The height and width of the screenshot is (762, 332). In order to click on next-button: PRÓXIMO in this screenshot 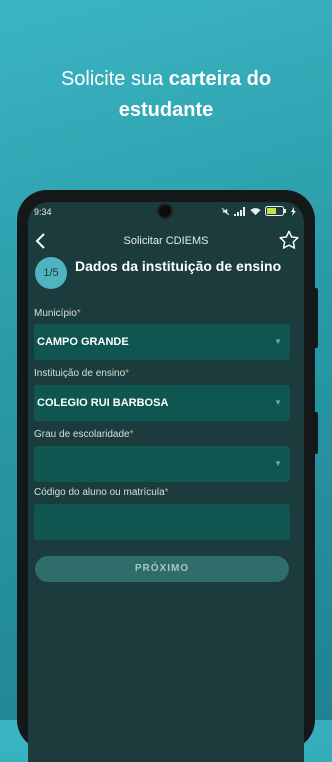, I will do `click(162, 569)`.